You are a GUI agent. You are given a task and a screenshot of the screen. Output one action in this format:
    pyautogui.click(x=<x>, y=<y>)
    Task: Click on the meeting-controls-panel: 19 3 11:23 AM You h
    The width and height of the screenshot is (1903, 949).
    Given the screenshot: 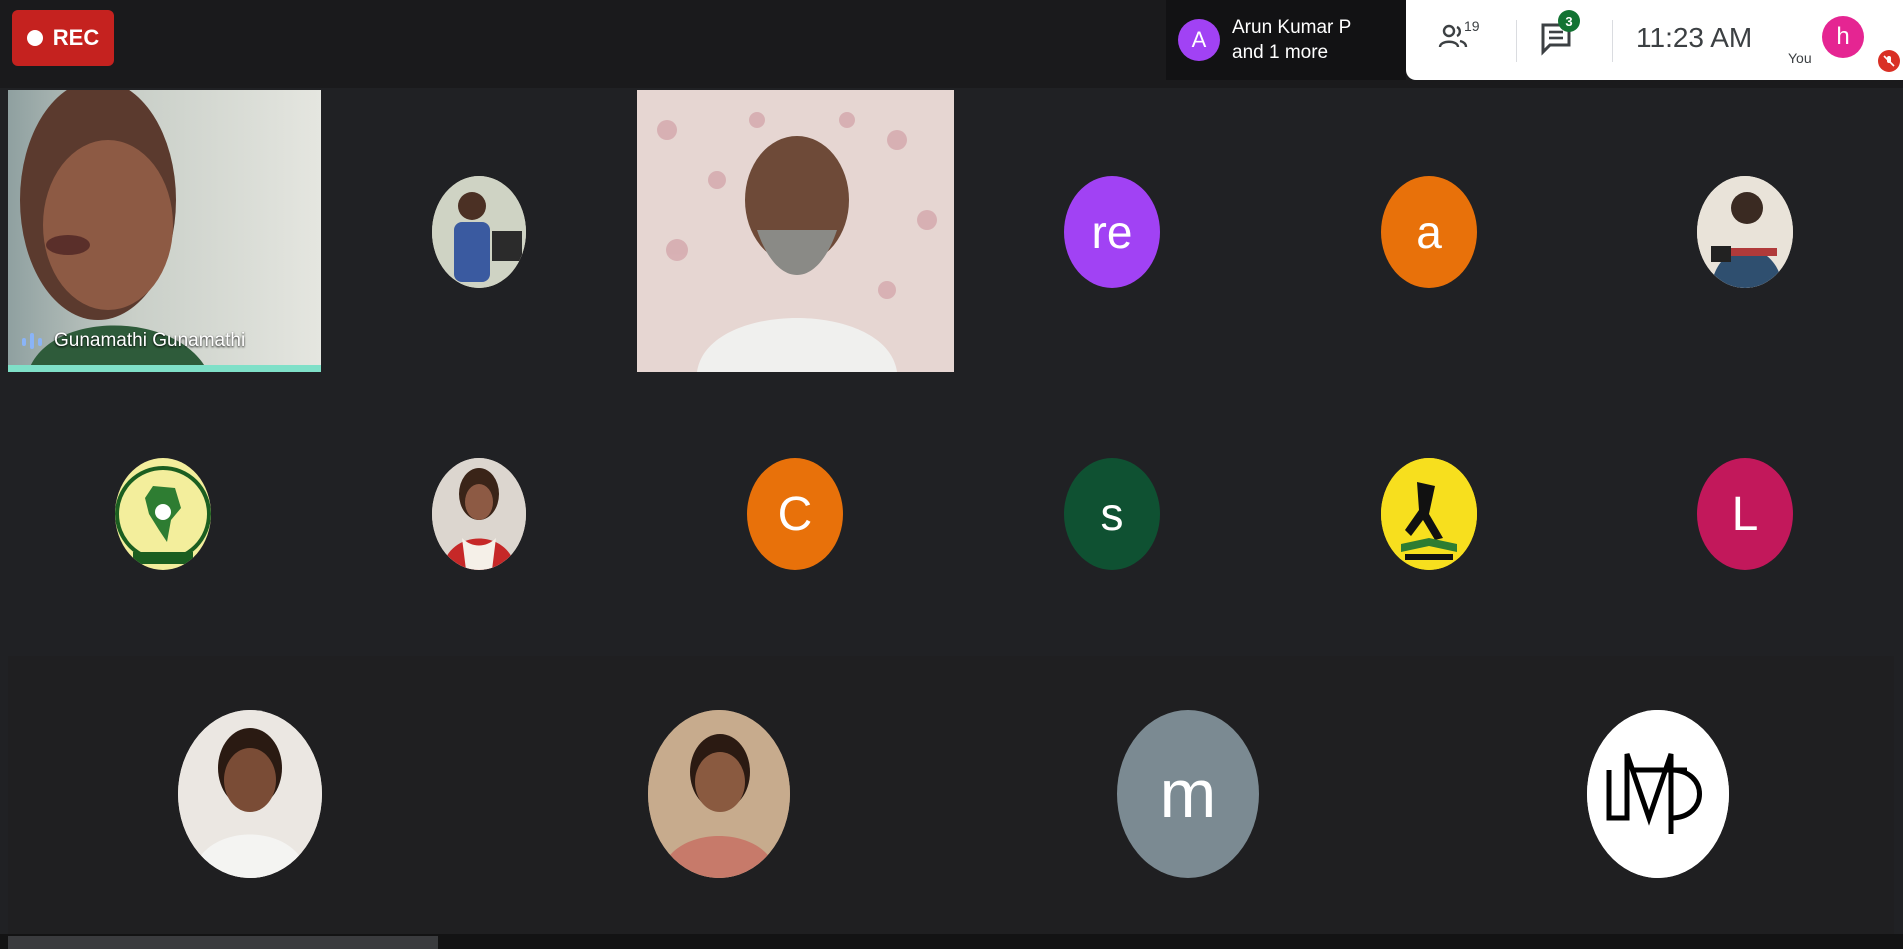 What is the action you would take?
    pyautogui.click(x=1654, y=40)
    